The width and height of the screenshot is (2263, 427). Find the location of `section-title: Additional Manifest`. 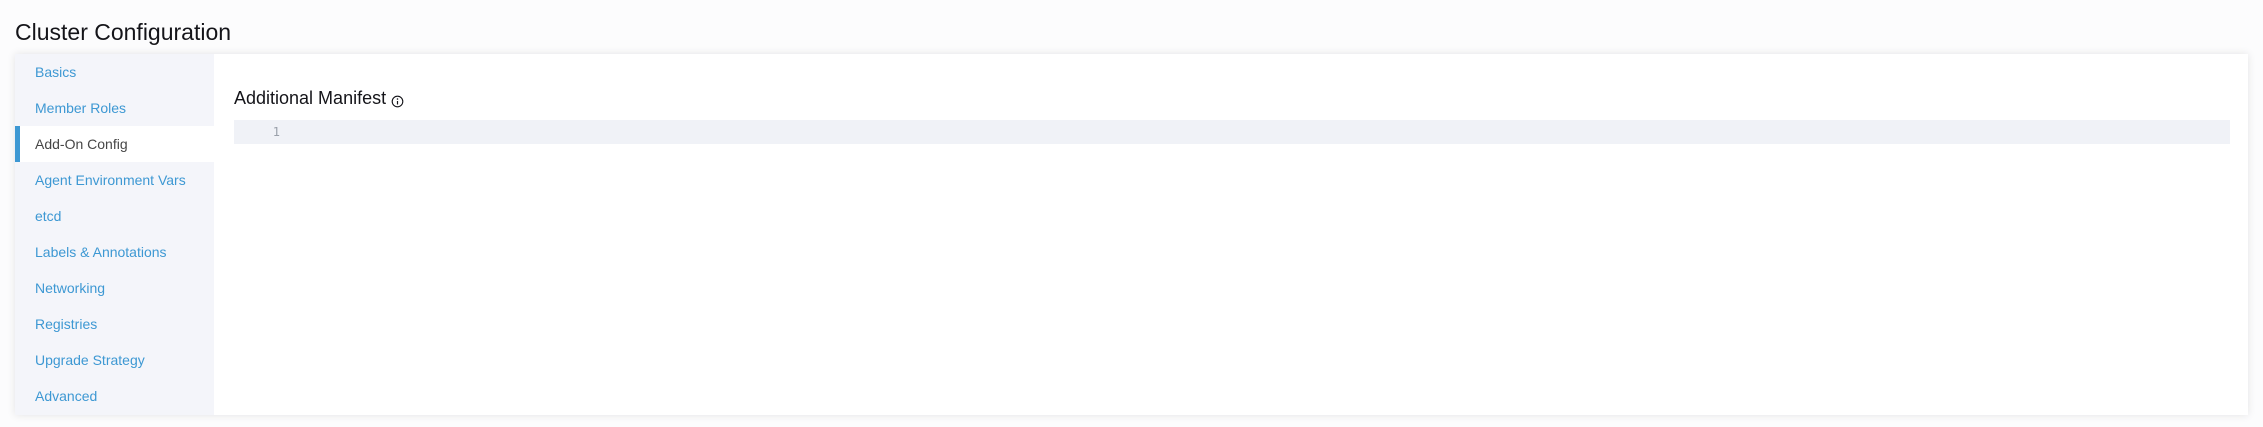

section-title: Additional Manifest is located at coordinates (319, 98).